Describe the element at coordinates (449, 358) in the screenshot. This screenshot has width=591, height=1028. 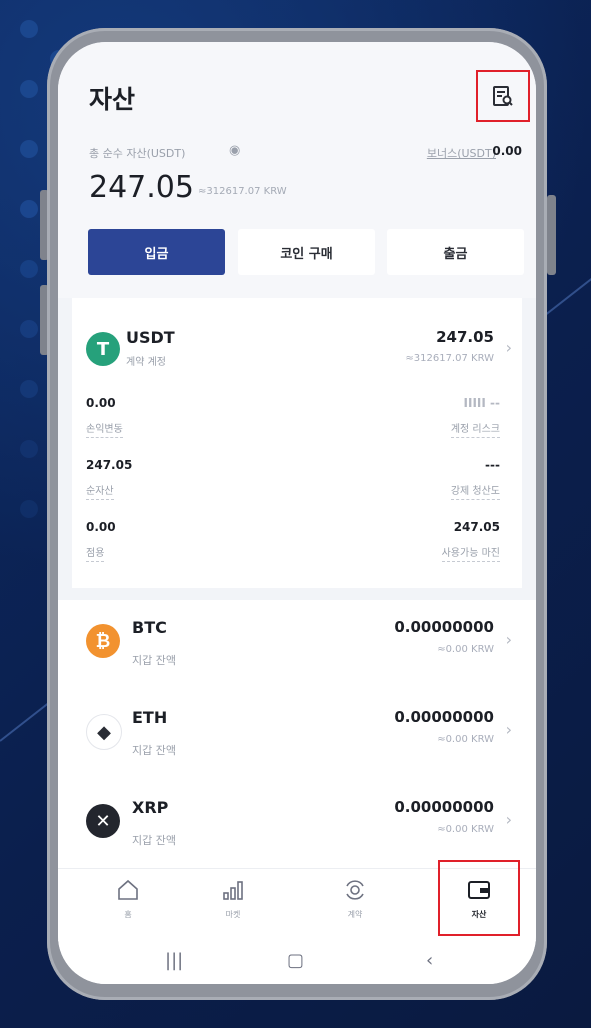
I see `usdt-krw: ≈312617.07 KRW` at that location.